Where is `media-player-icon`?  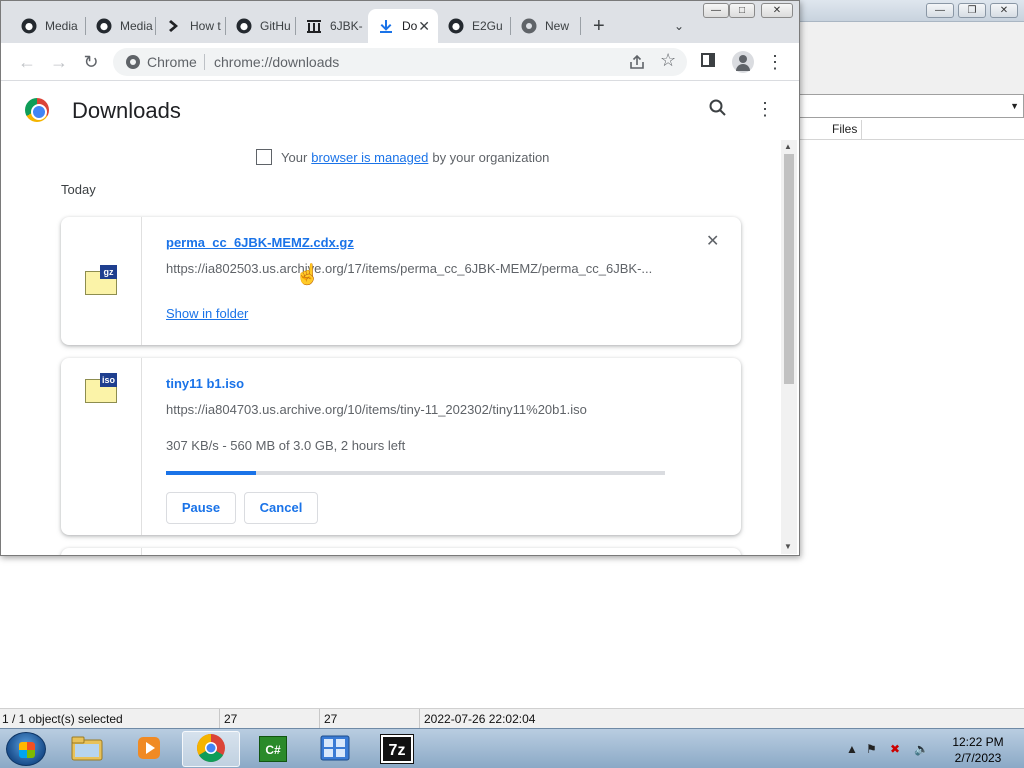 media-player-icon is located at coordinates (149, 749).